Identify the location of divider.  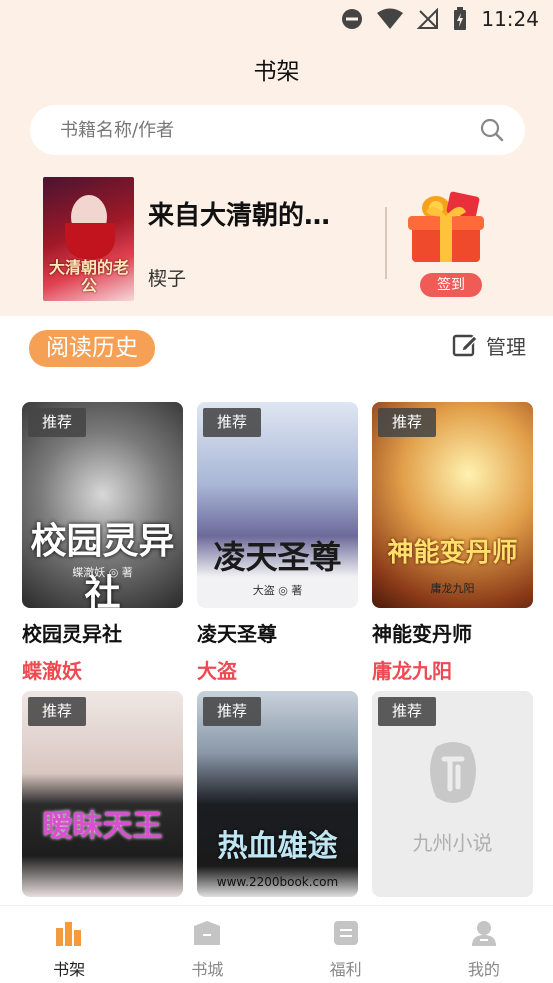
(386, 243).